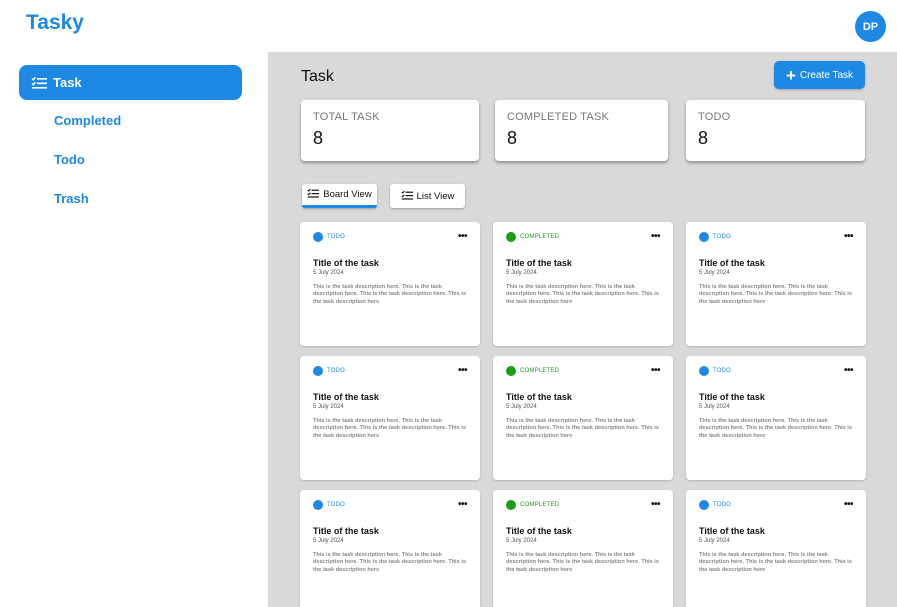 The image size is (897, 607). I want to click on sidebar-item-task: Task, so click(130, 82).